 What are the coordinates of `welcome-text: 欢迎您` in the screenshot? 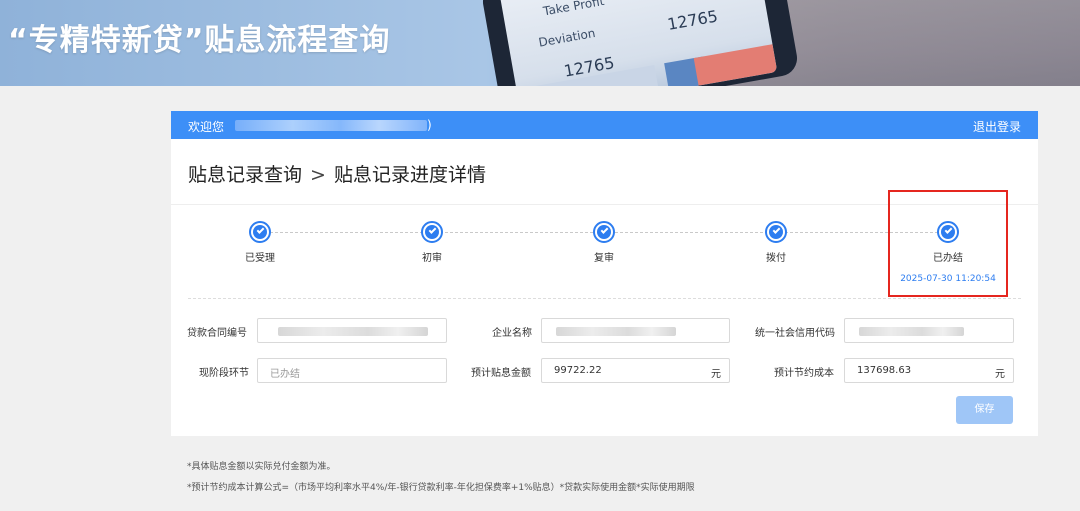 It's located at (206, 127).